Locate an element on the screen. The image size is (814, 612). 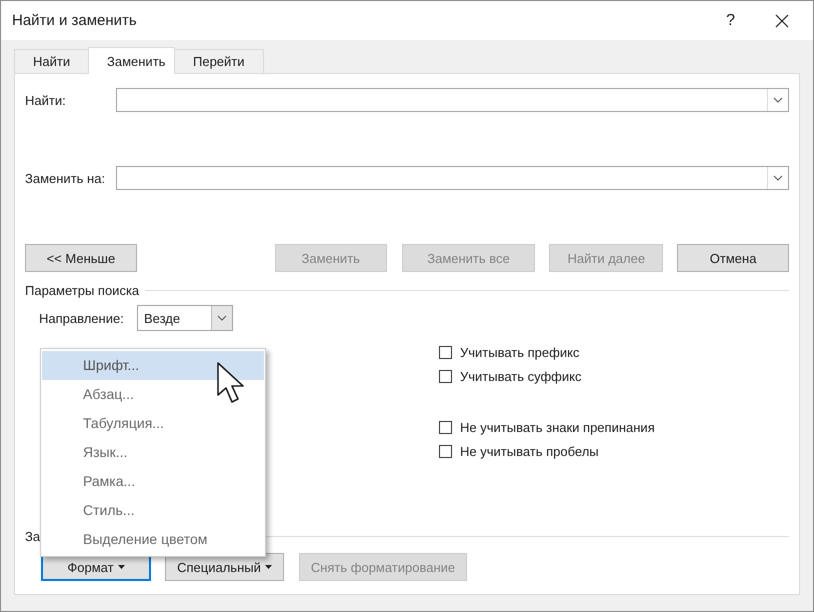
field-label: Заменить на: is located at coordinates (65, 178).